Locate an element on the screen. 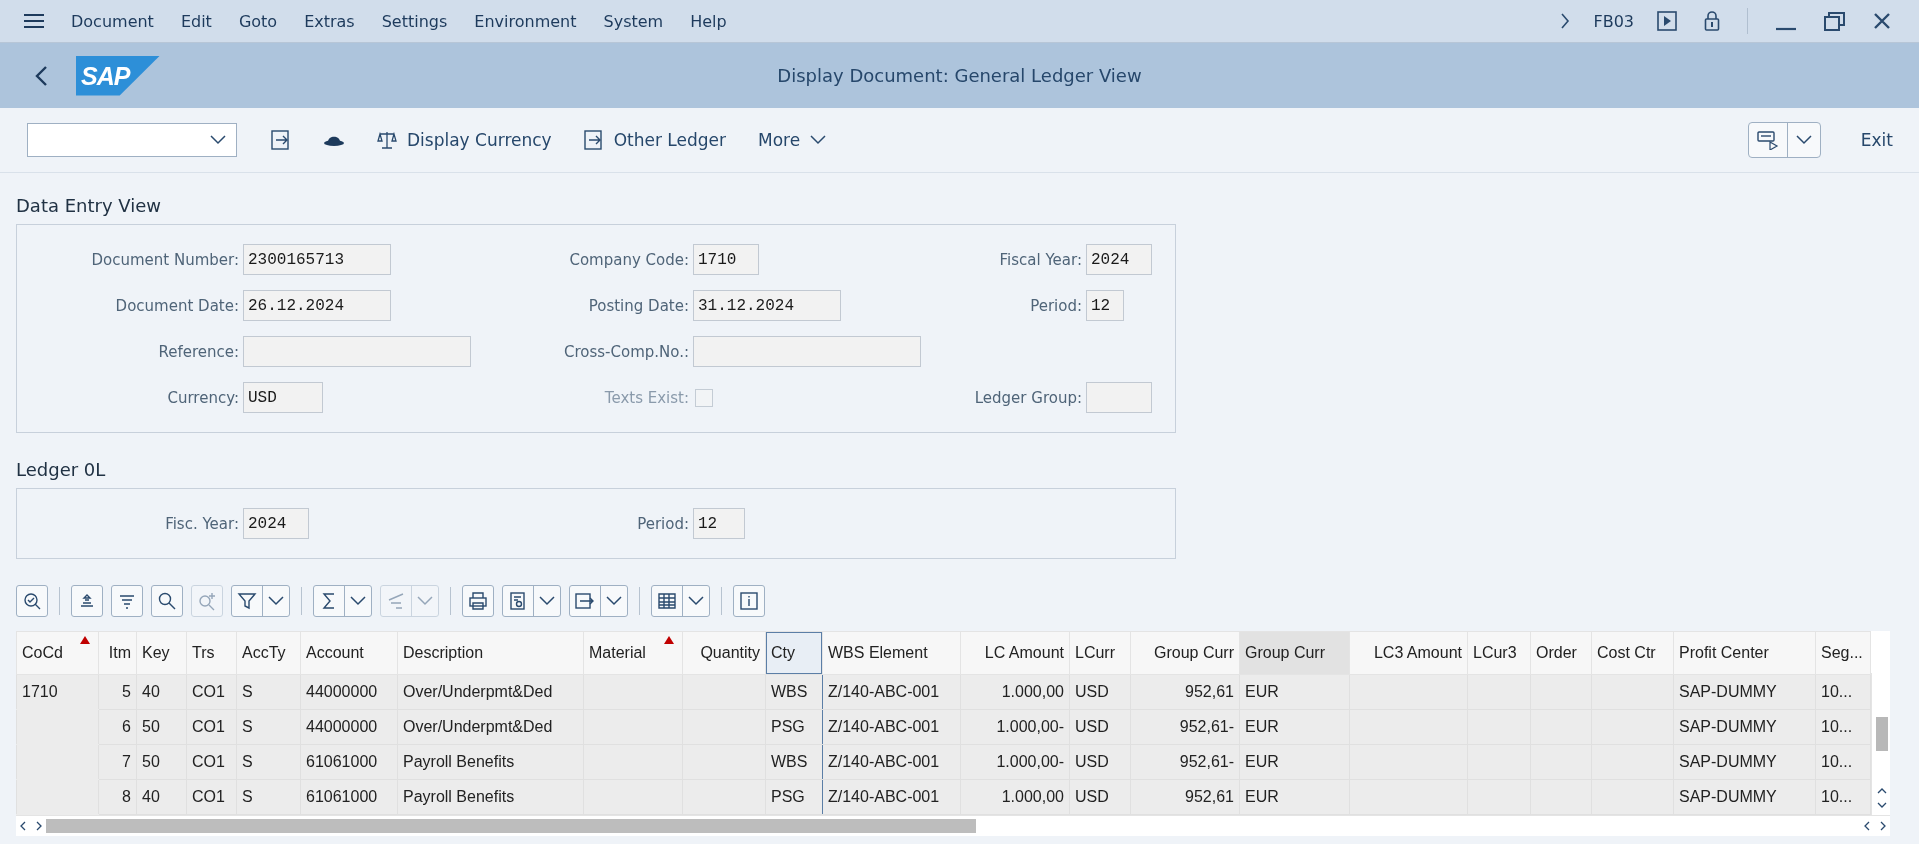 This screenshot has height=844, width=1919. dropdown-field is located at coordinates (132, 140).